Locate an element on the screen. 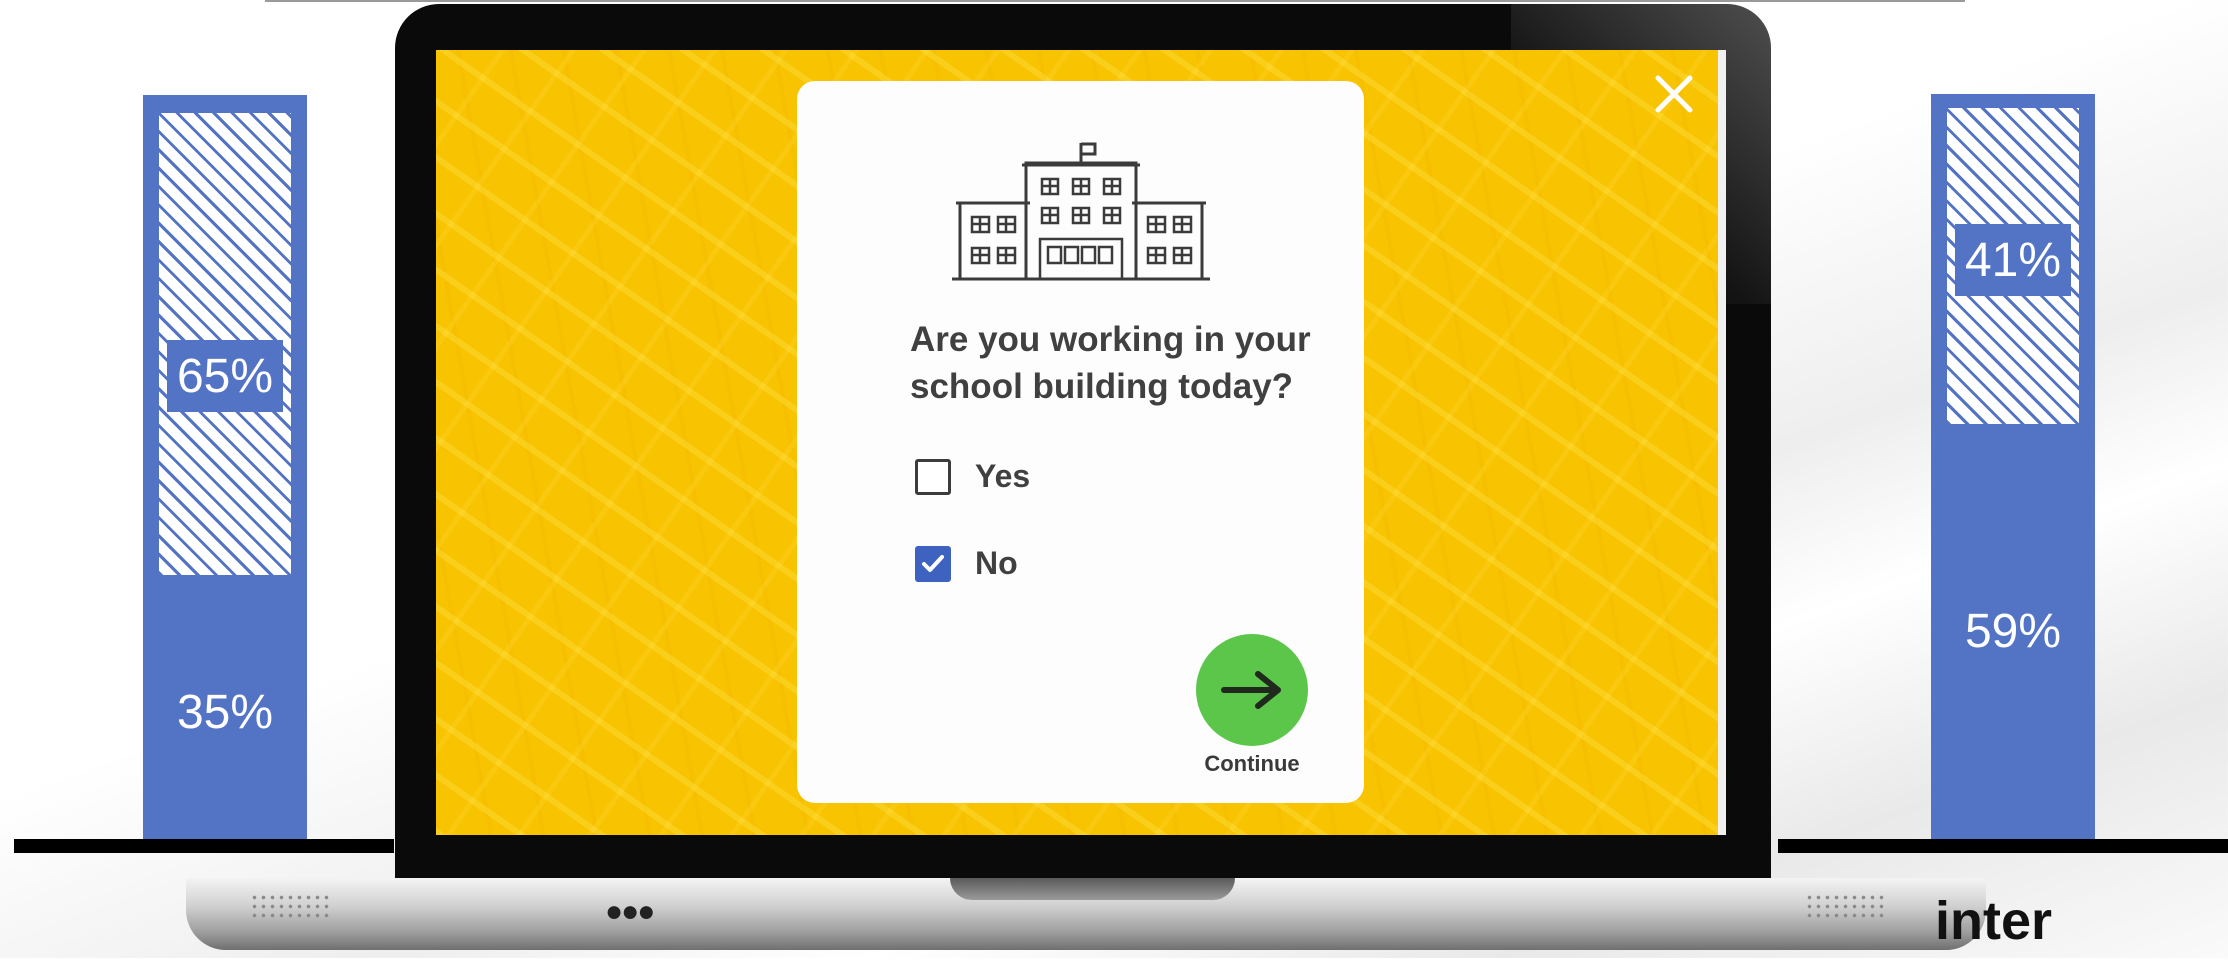 The image size is (2228, 960). checkmark-icon is located at coordinates (933, 563).